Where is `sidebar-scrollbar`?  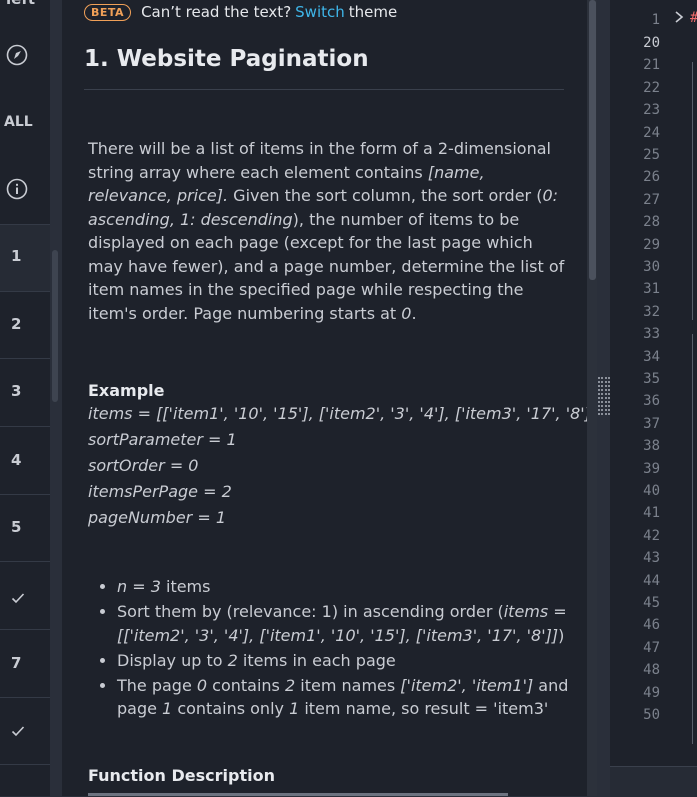
sidebar-scrollbar is located at coordinates (55, 326).